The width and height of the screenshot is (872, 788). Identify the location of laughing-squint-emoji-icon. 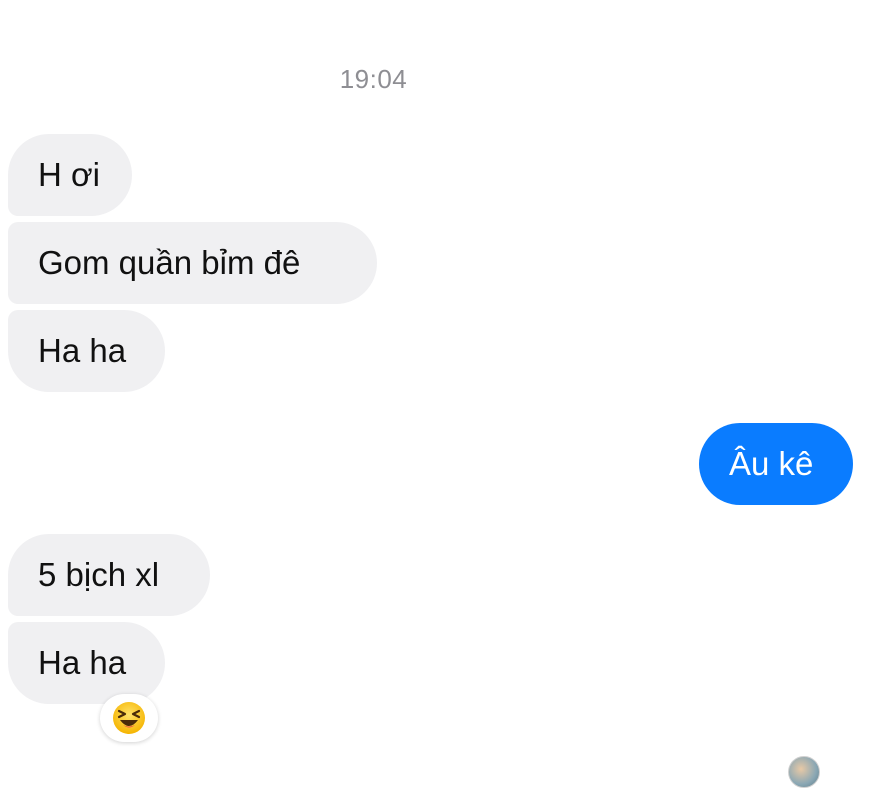
(129, 718).